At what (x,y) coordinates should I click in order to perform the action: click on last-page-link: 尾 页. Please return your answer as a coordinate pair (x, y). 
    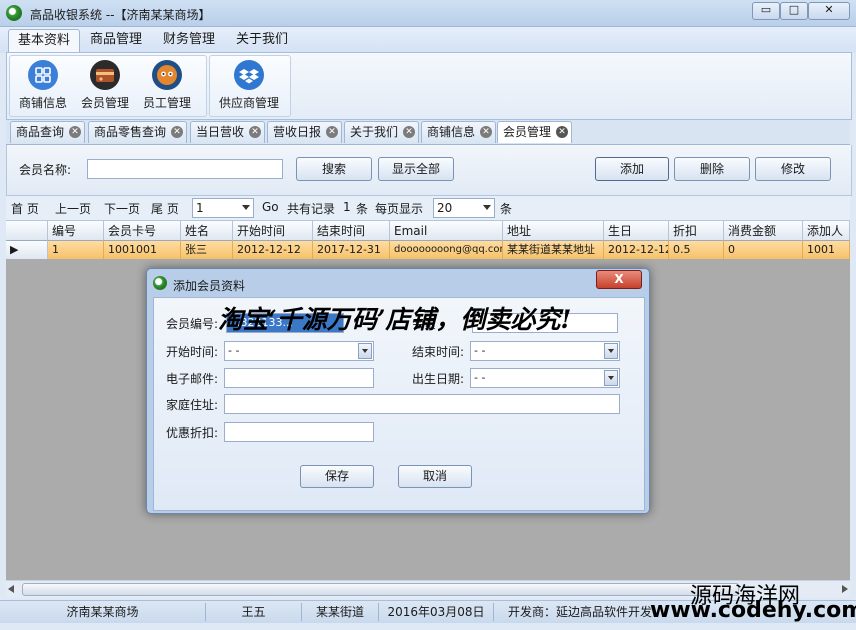
    Looking at the image, I should click on (165, 208).